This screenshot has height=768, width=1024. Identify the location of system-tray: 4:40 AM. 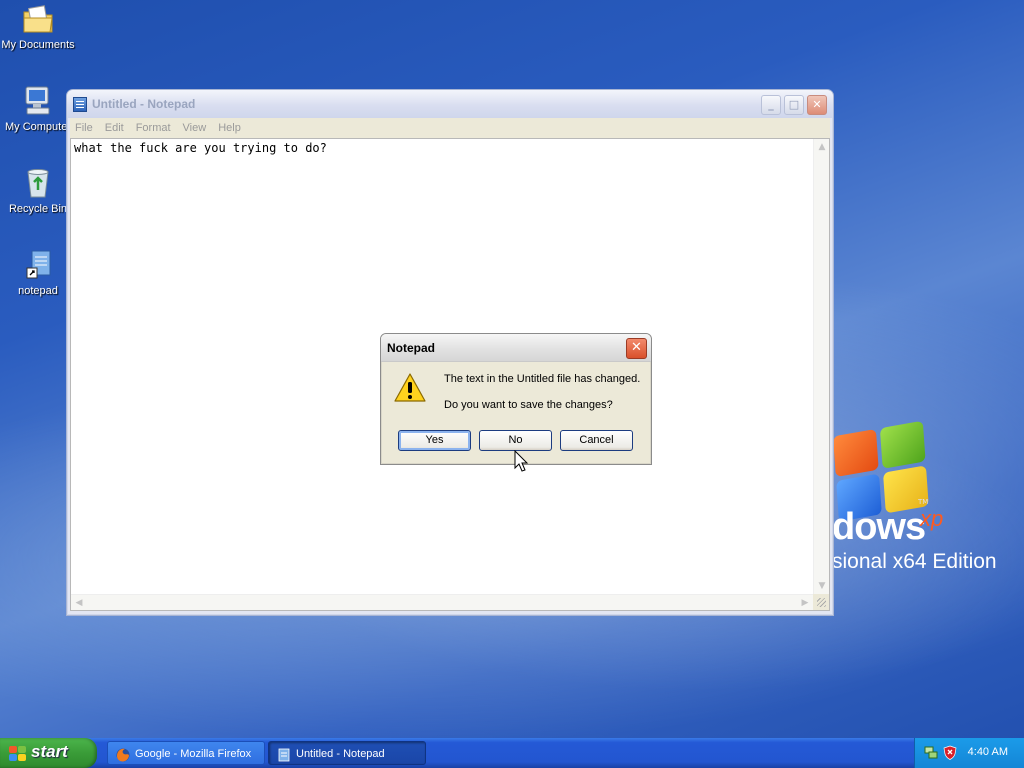
(969, 753).